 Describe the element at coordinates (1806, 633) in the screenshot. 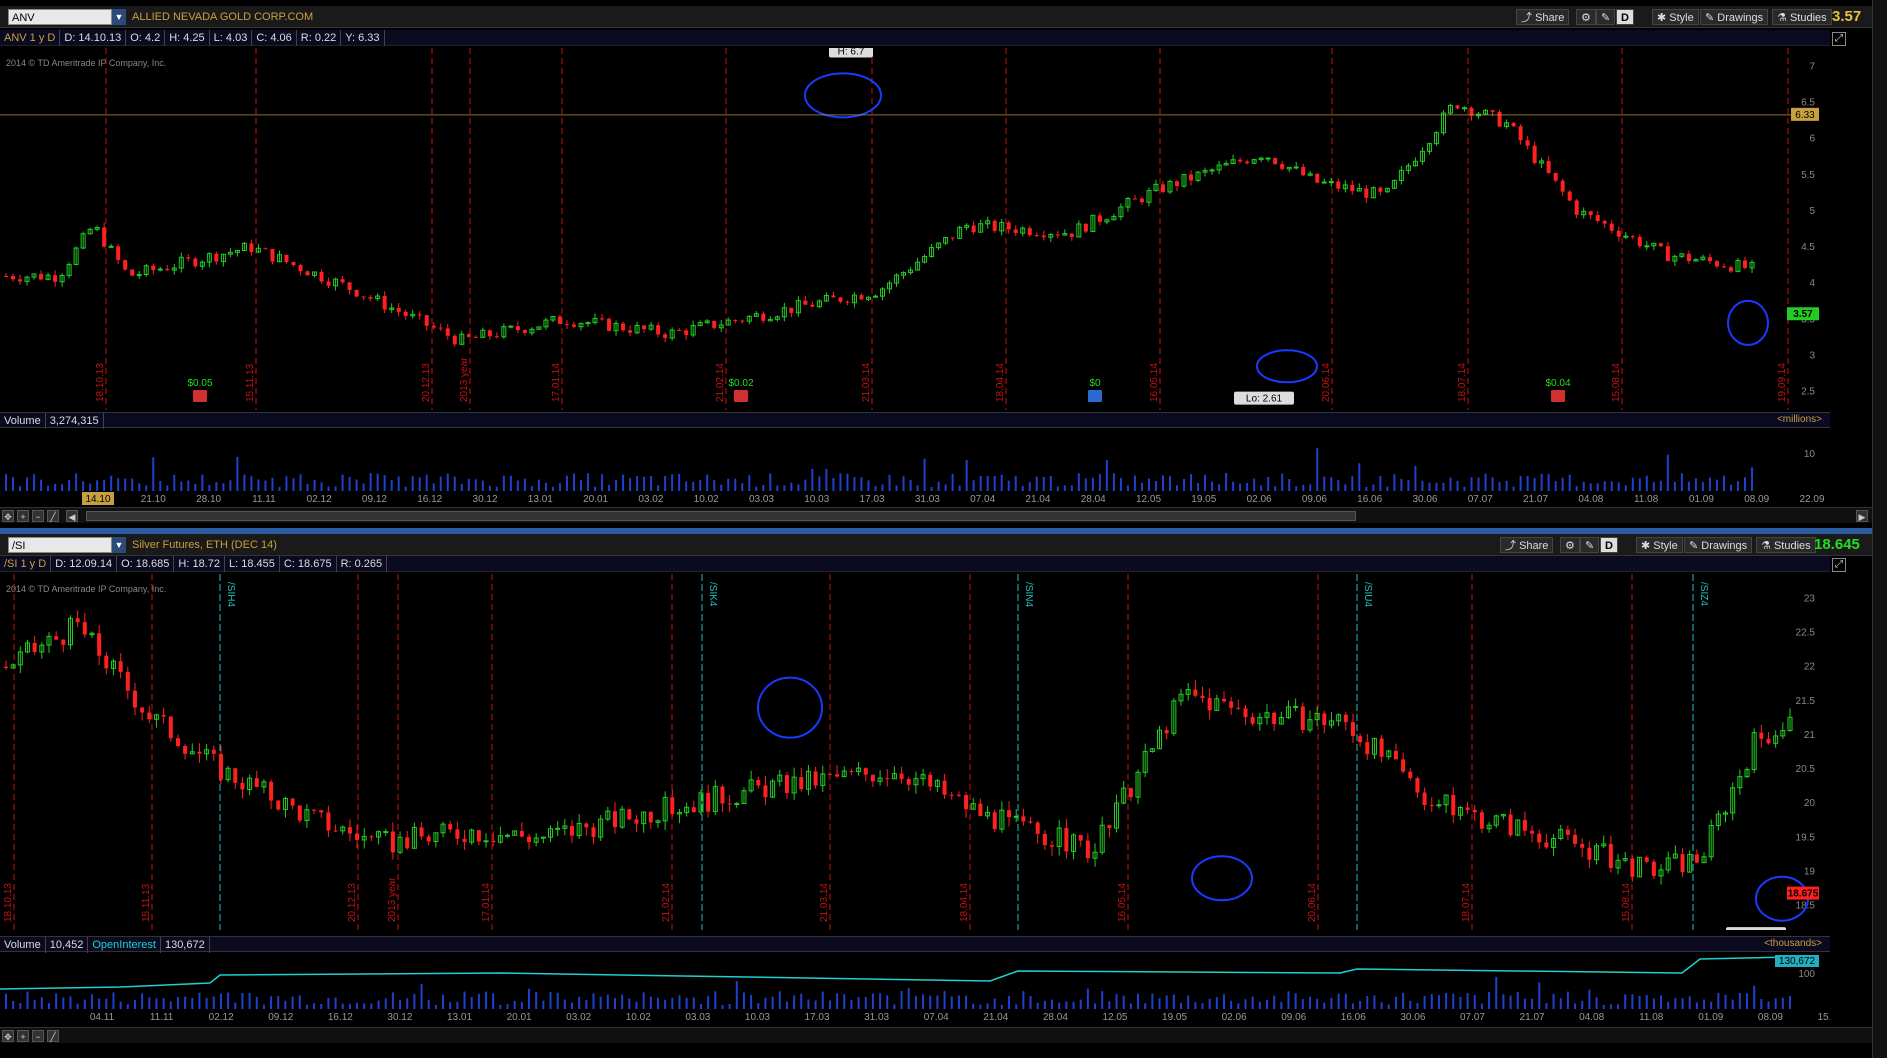

I see `price-axis-label: 22.5` at that location.